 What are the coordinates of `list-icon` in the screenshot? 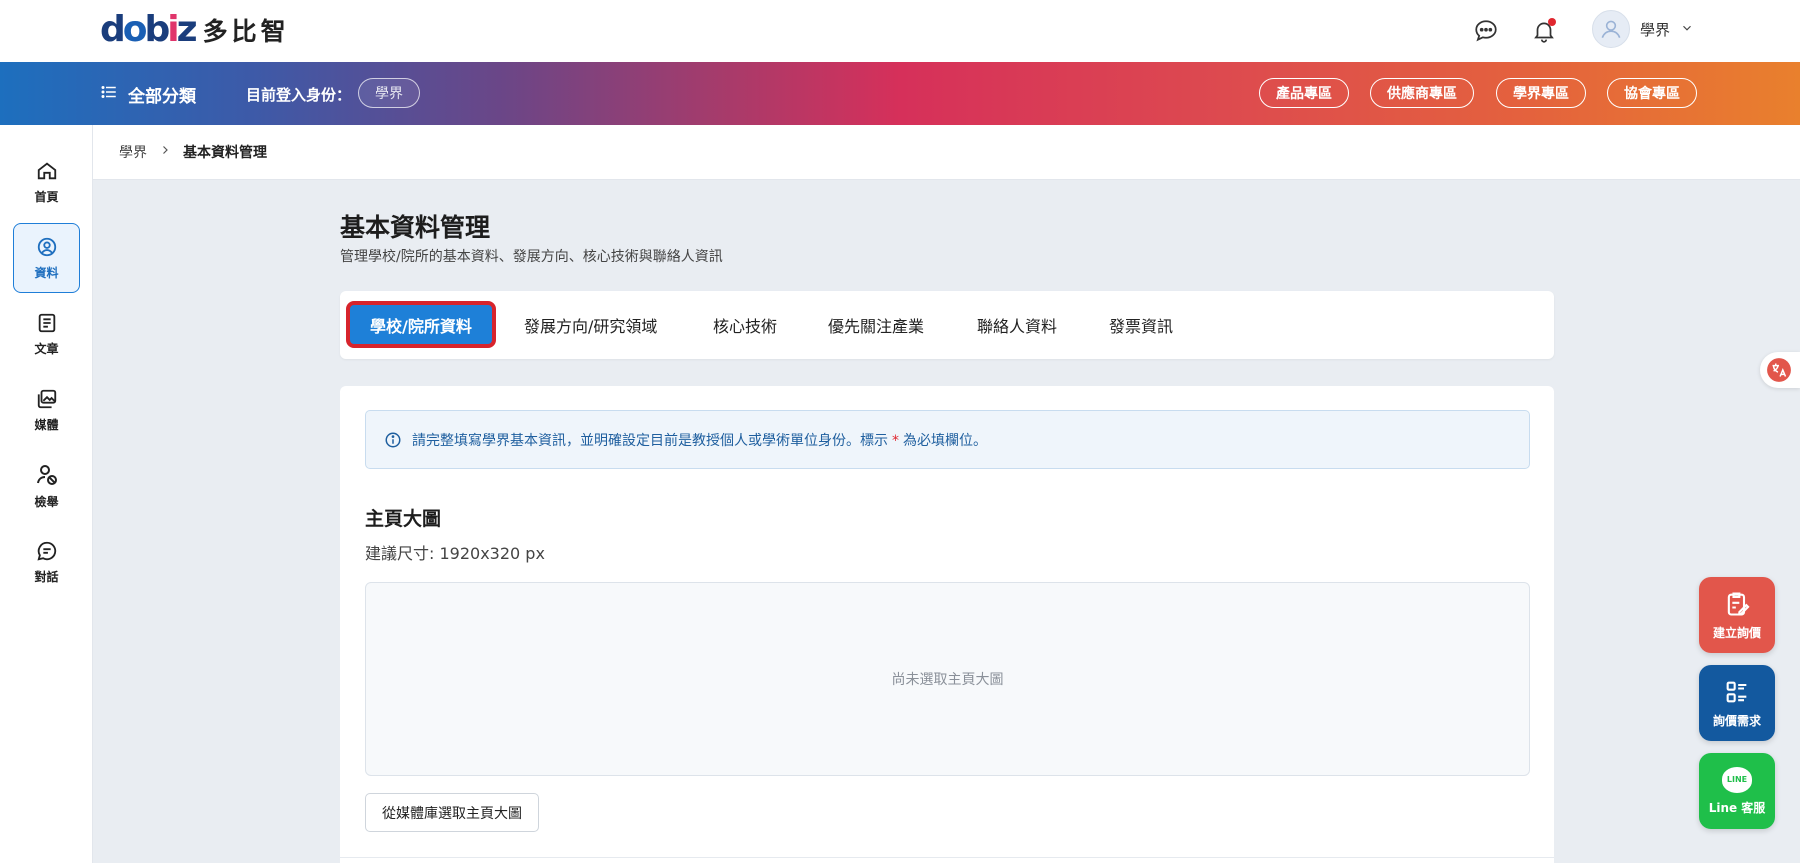 It's located at (109, 94).